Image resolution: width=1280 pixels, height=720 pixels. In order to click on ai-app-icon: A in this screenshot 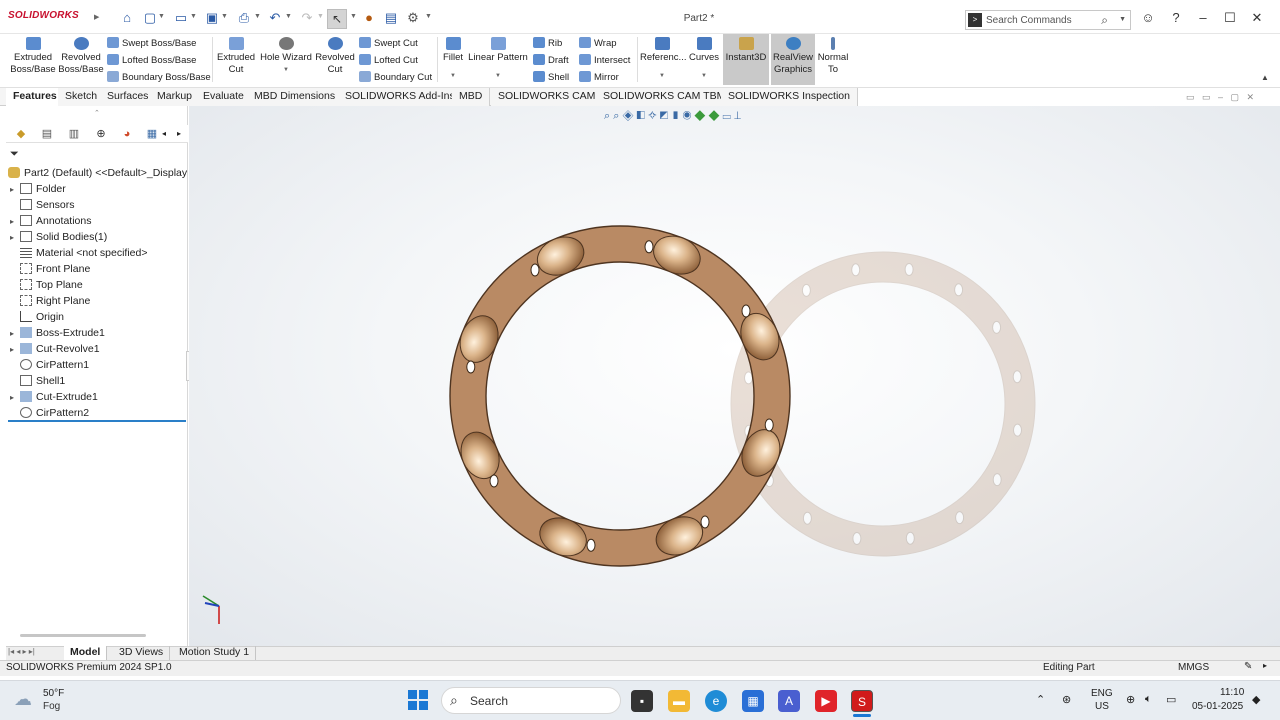, I will do `click(789, 701)`.